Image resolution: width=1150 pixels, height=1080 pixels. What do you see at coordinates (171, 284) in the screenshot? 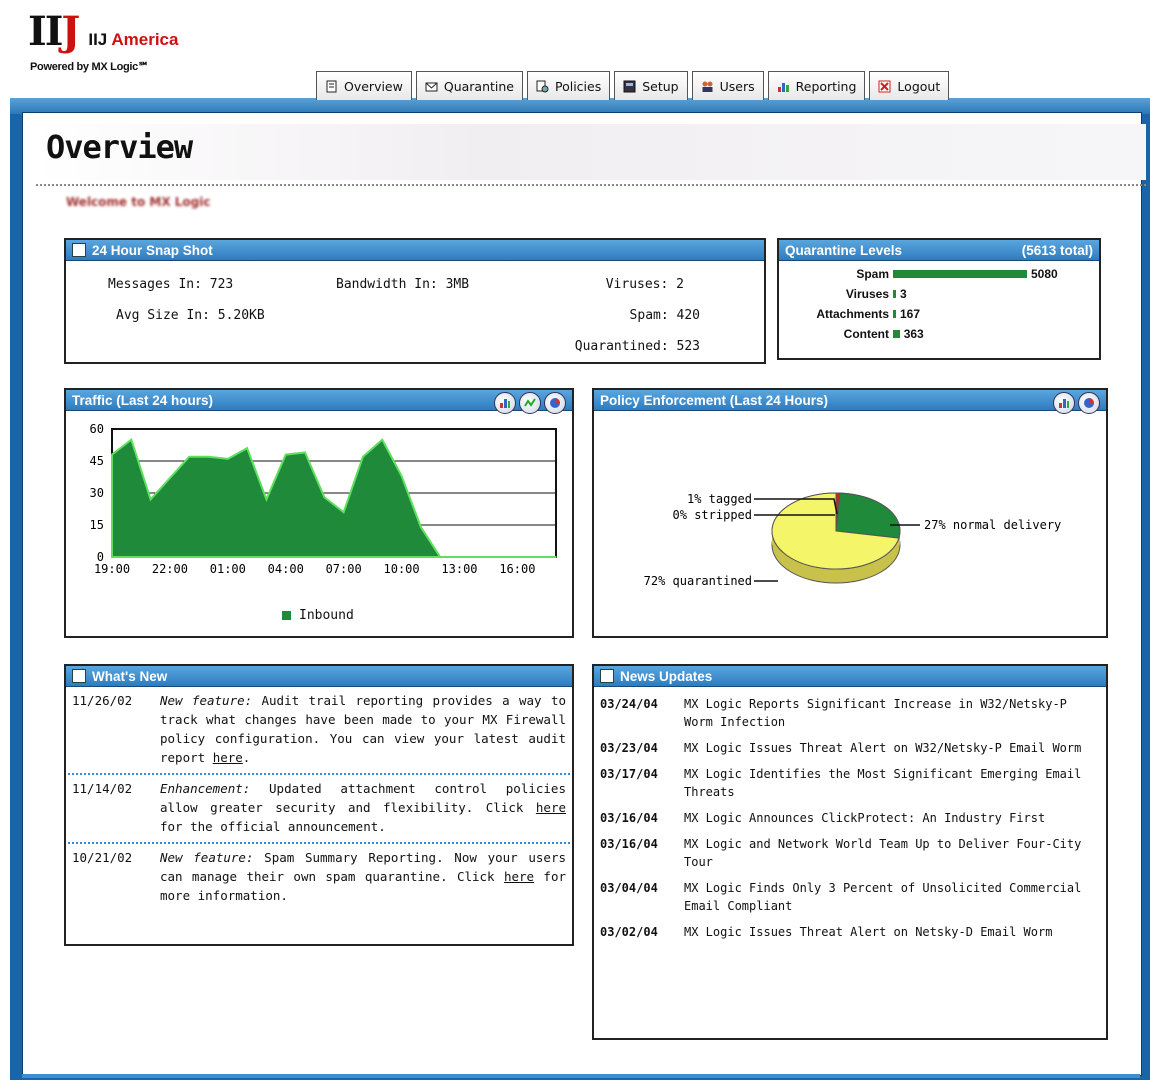
I see `messages-in: Messages In: 723` at bounding box center [171, 284].